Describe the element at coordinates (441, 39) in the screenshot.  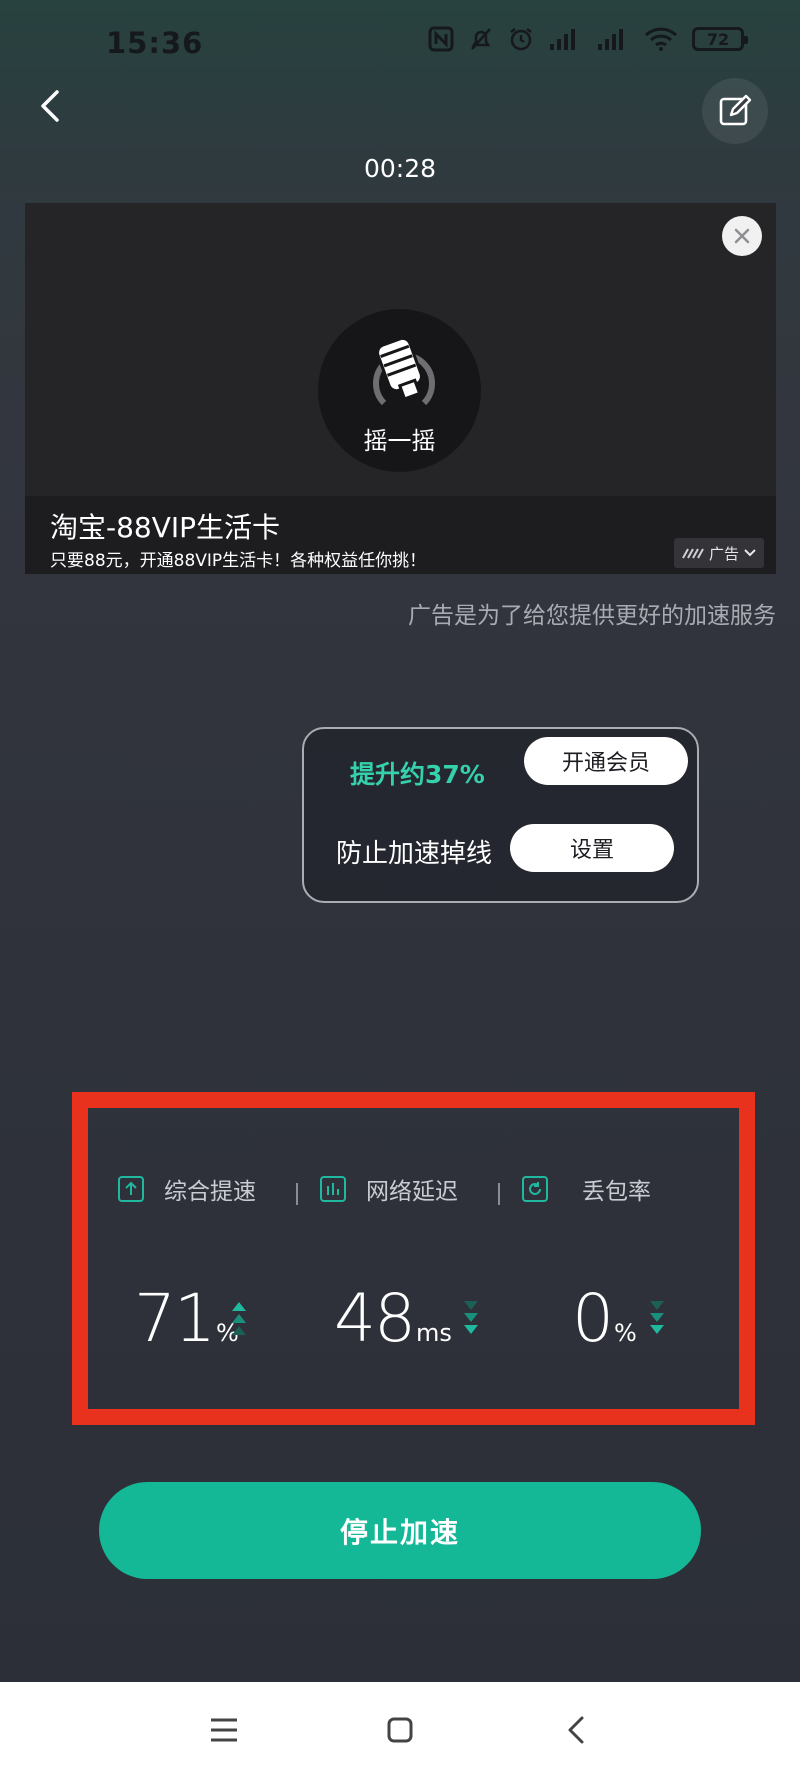
I see `nfc-icon` at that location.